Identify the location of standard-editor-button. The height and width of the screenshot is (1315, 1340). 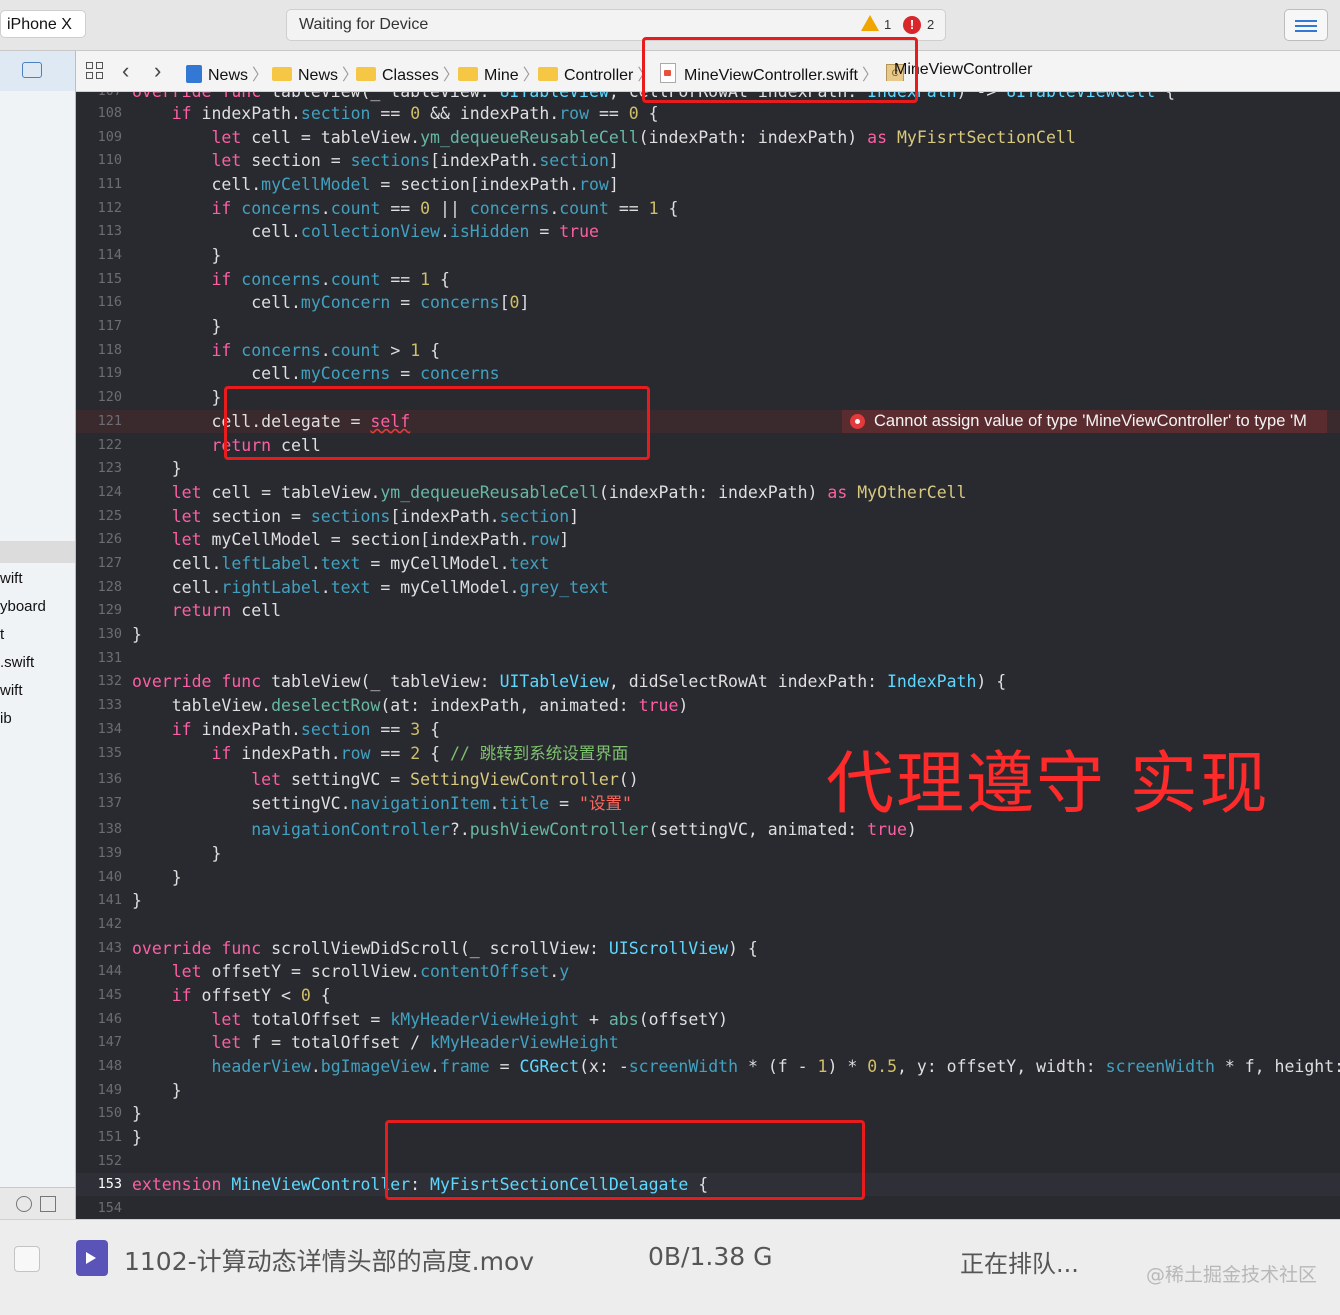
(1306, 25).